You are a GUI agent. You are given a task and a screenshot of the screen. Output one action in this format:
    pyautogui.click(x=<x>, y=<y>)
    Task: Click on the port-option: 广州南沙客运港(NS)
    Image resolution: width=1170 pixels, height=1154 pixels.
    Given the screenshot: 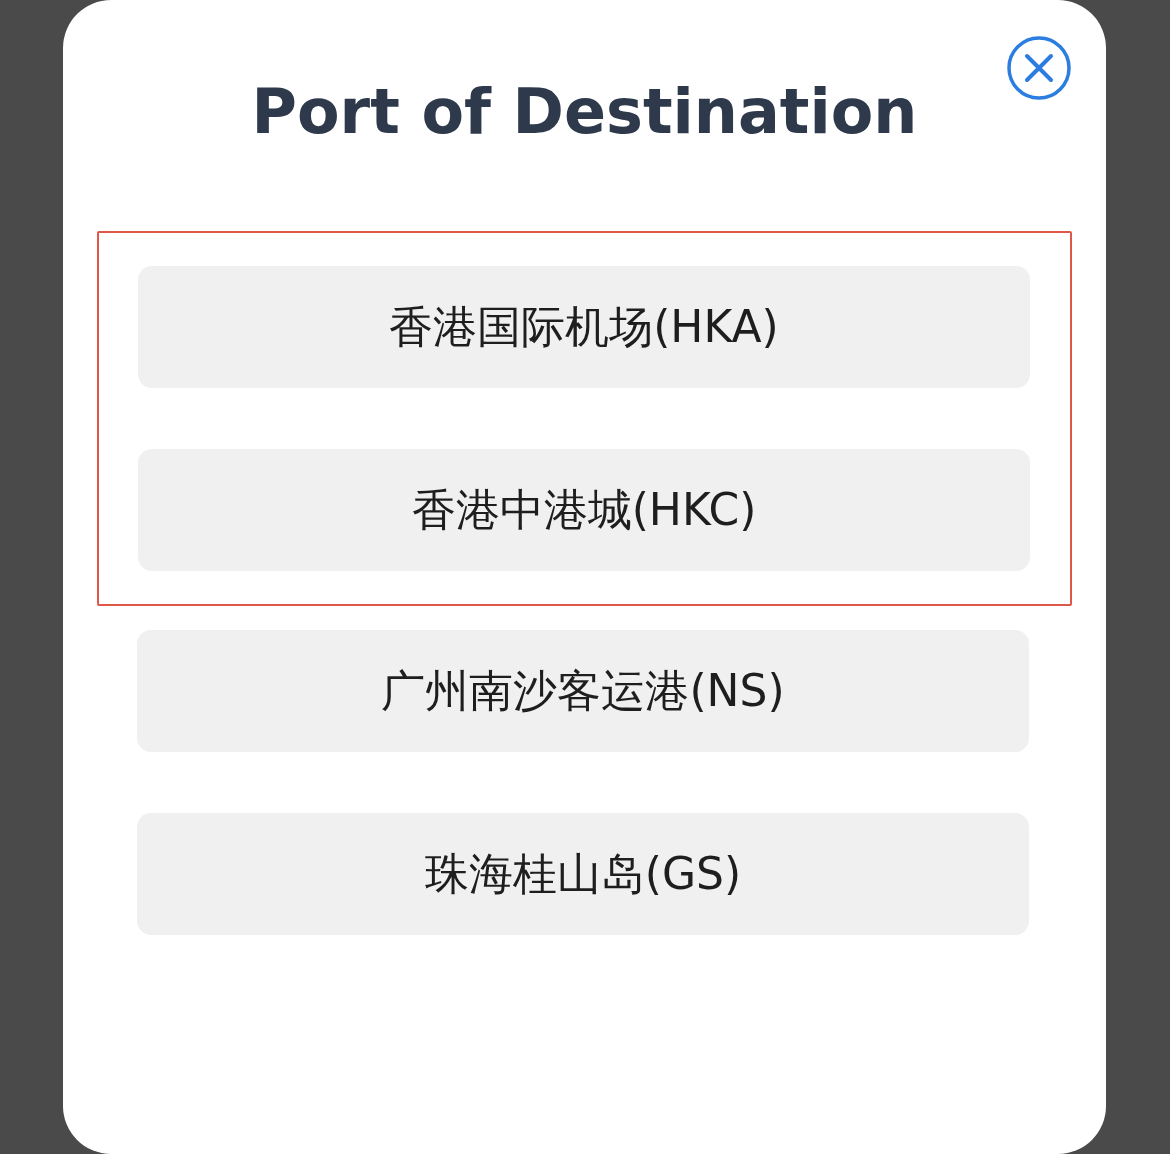 What is the action you would take?
    pyautogui.click(x=583, y=691)
    